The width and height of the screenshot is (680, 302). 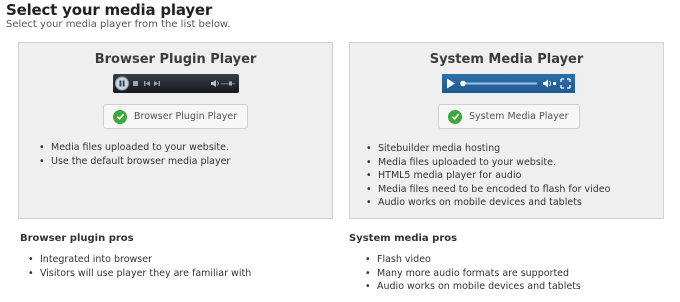 I want to click on list-item: Many more audio formats are supported, so click(x=473, y=274).